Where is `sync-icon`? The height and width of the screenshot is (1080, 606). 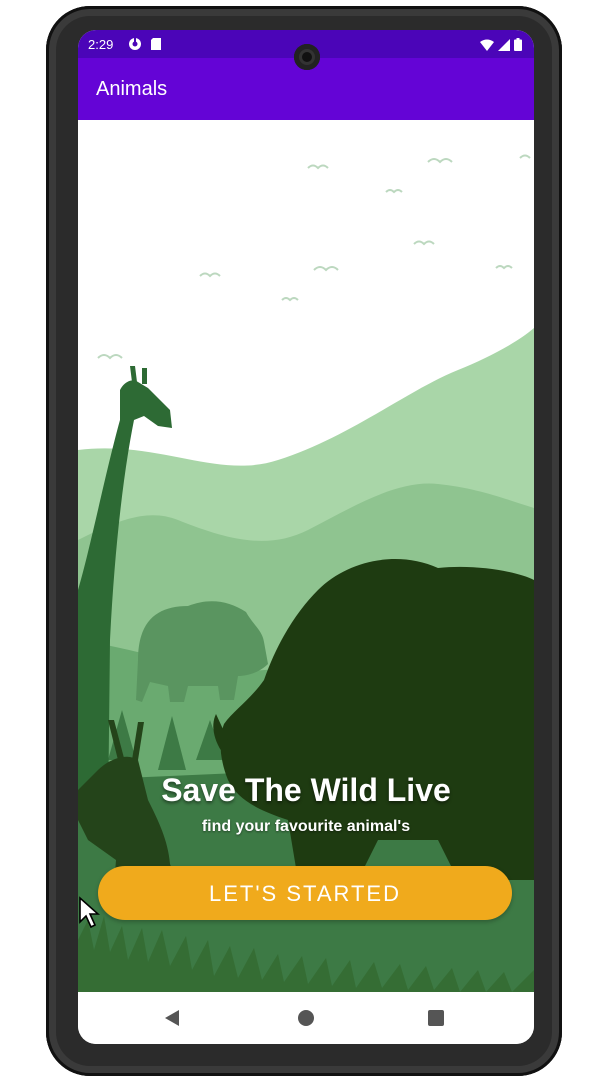 sync-icon is located at coordinates (135, 44).